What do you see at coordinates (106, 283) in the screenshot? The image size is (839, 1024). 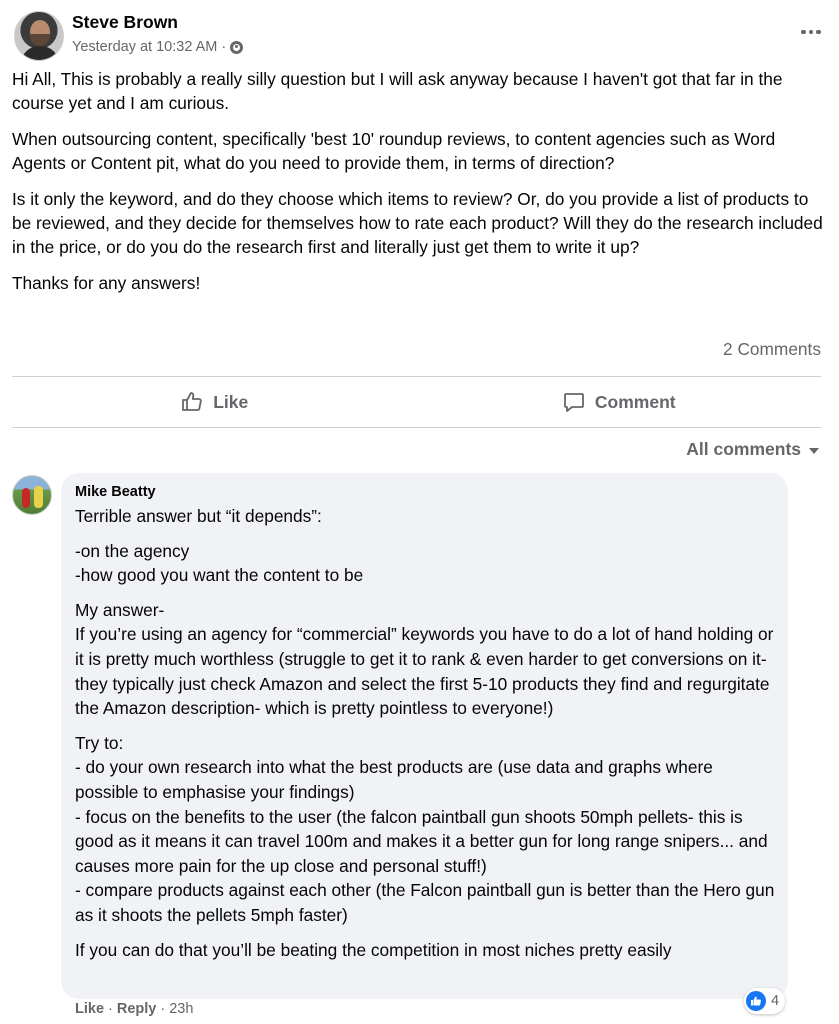 I see `post-paragraph: Thanks for any answers!` at bounding box center [106, 283].